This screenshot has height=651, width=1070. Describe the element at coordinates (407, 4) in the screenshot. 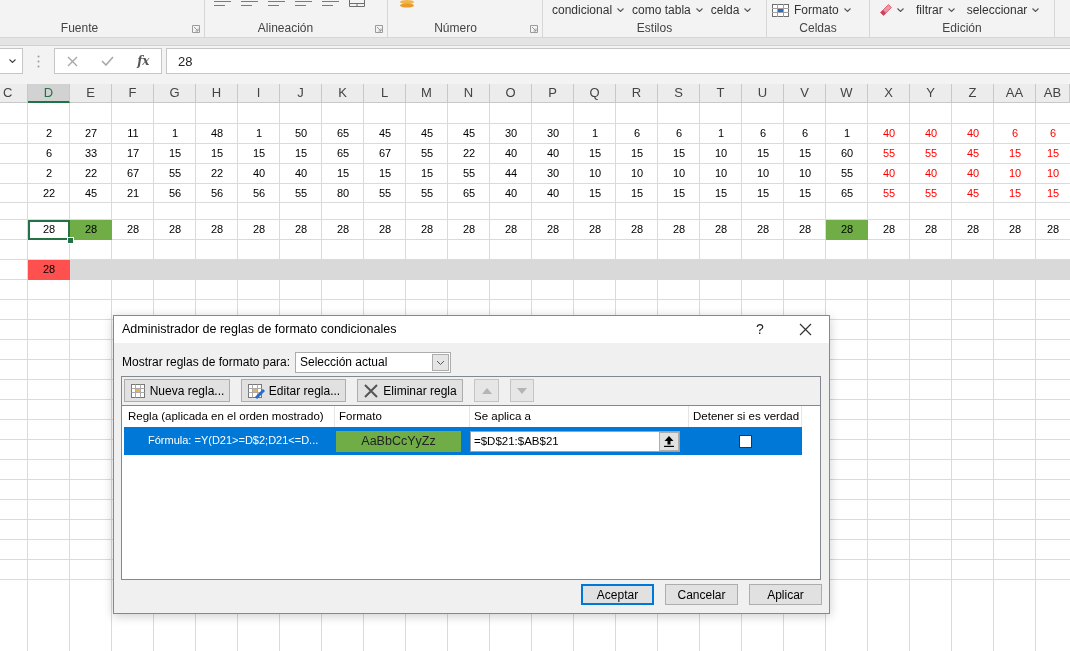

I see `coins-icon` at that location.